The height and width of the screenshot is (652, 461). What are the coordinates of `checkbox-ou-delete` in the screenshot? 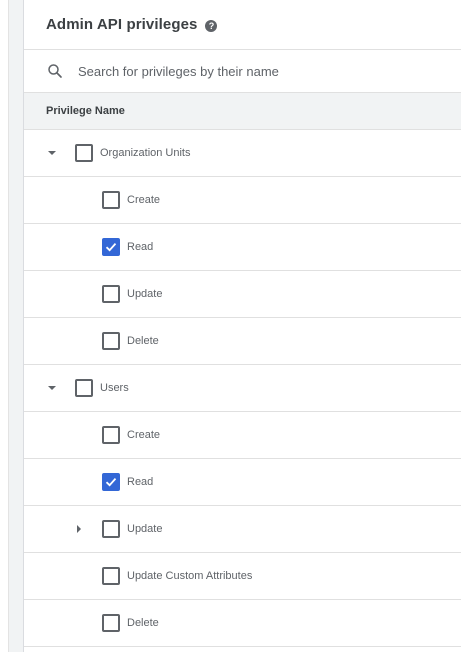 It's located at (111, 341).